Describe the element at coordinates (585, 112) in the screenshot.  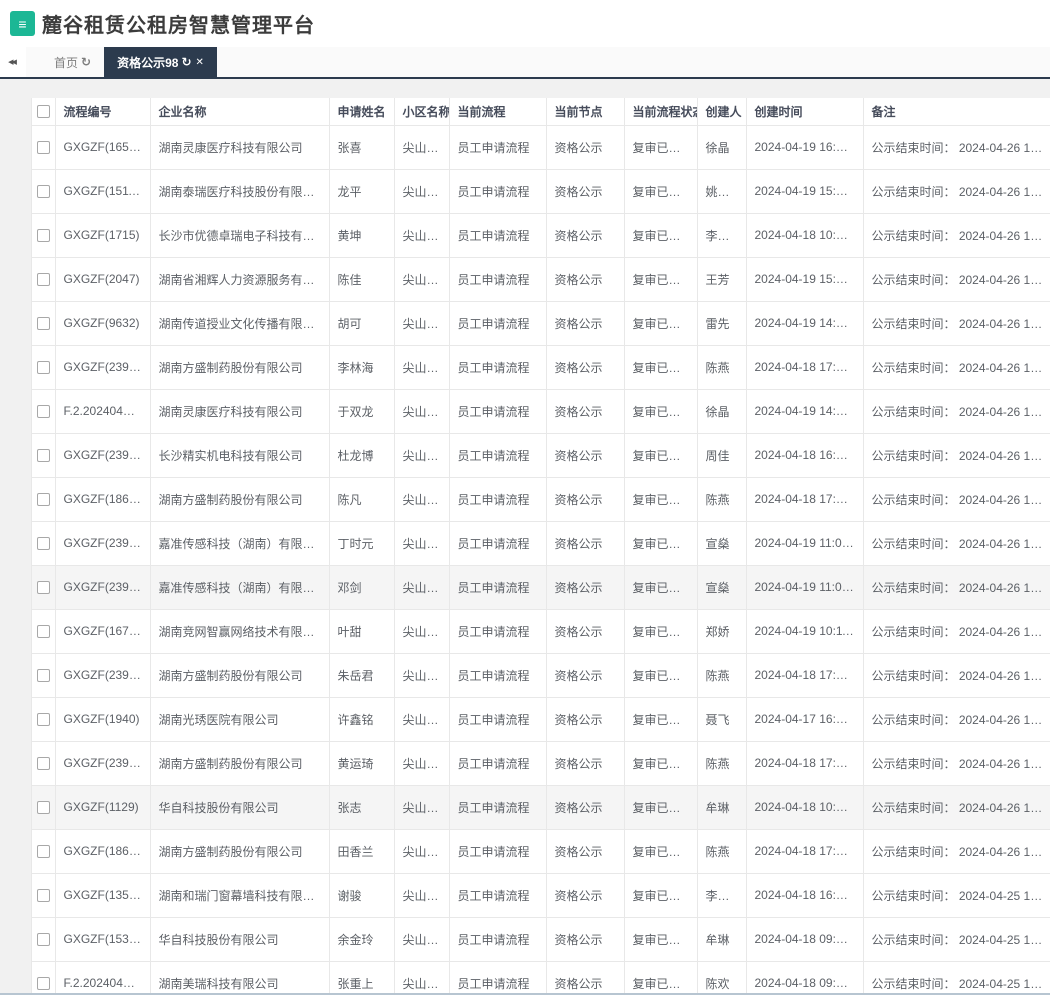
I see `column-header: 当前节点` at that location.